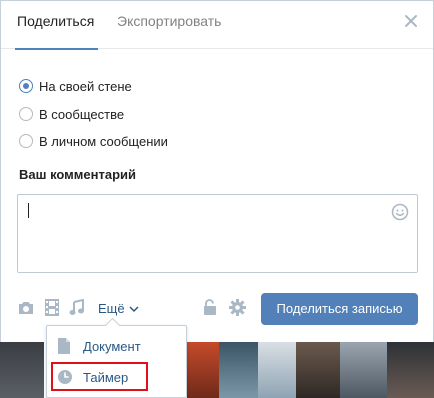  I want to click on gear-icon, so click(237, 307).